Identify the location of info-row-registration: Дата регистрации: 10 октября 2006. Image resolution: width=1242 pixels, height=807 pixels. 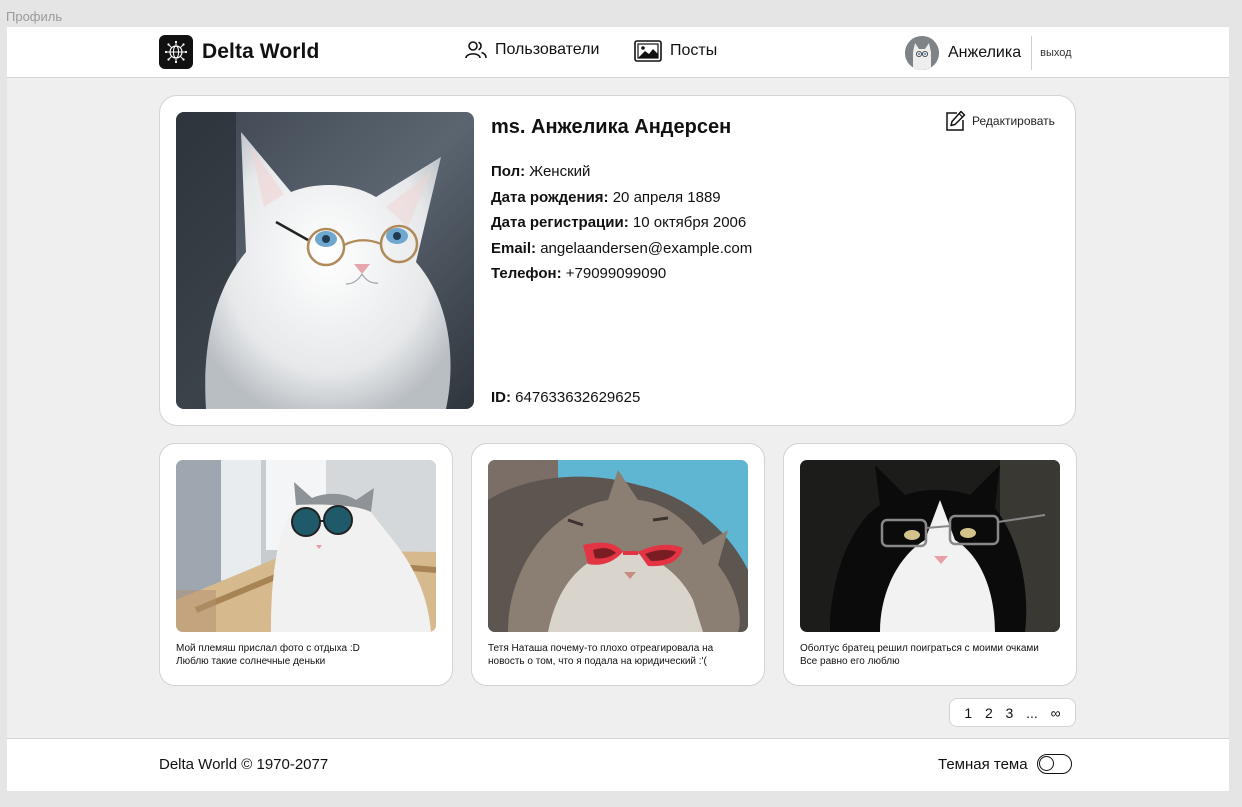
(621, 223).